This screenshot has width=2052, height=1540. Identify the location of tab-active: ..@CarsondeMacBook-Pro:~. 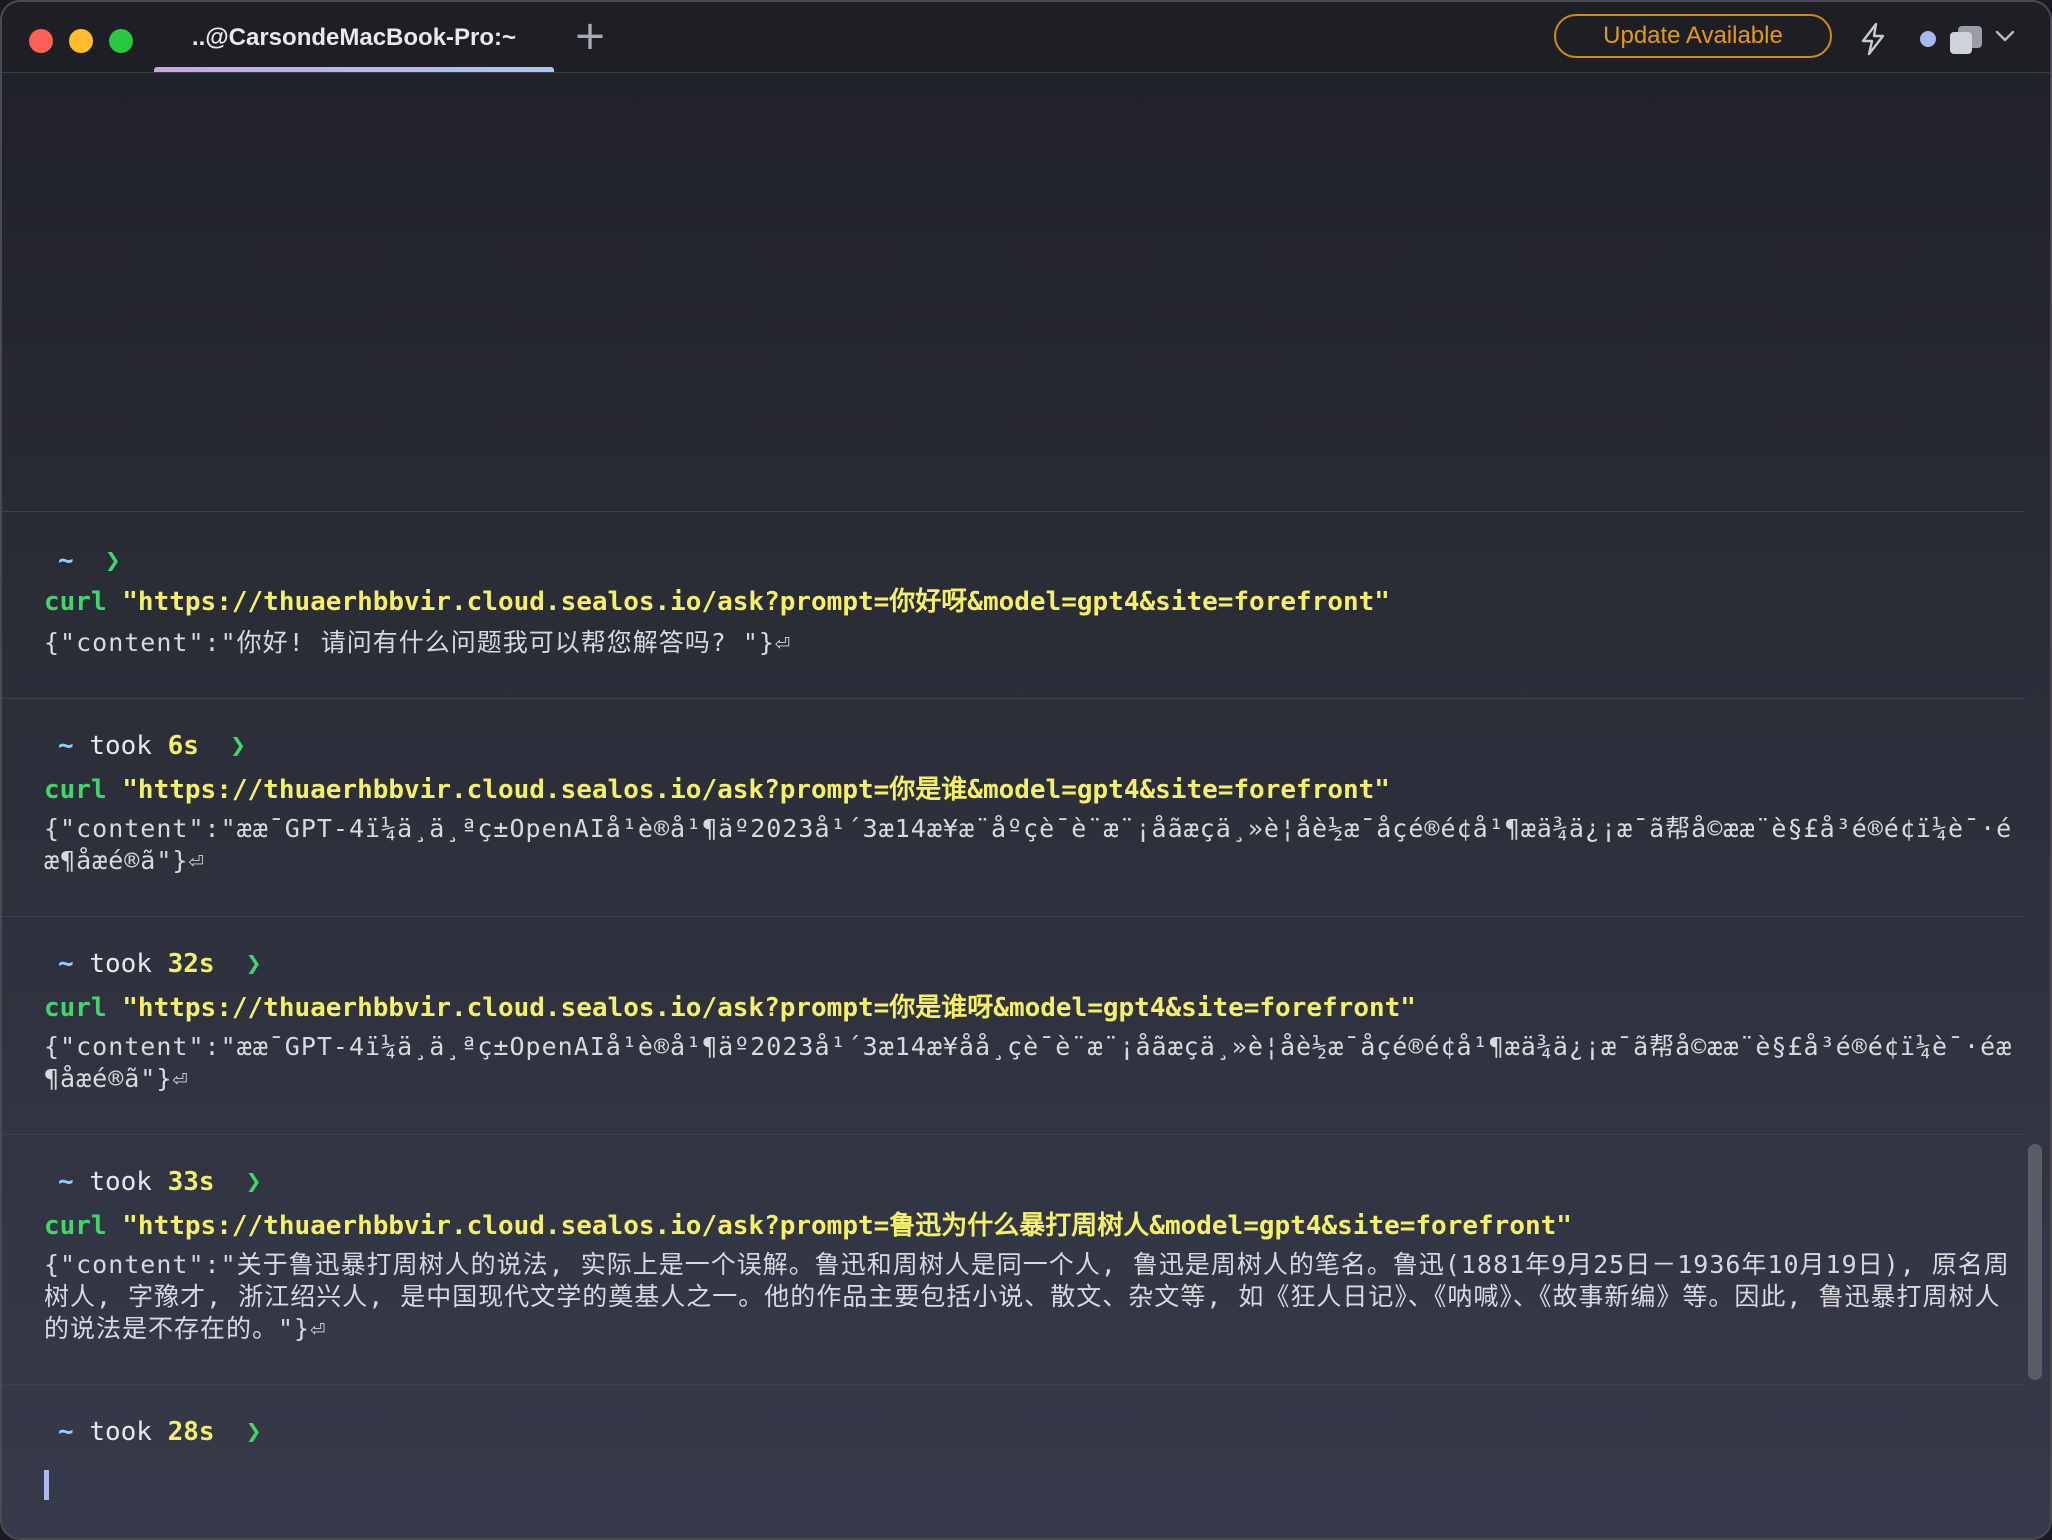
(354, 37).